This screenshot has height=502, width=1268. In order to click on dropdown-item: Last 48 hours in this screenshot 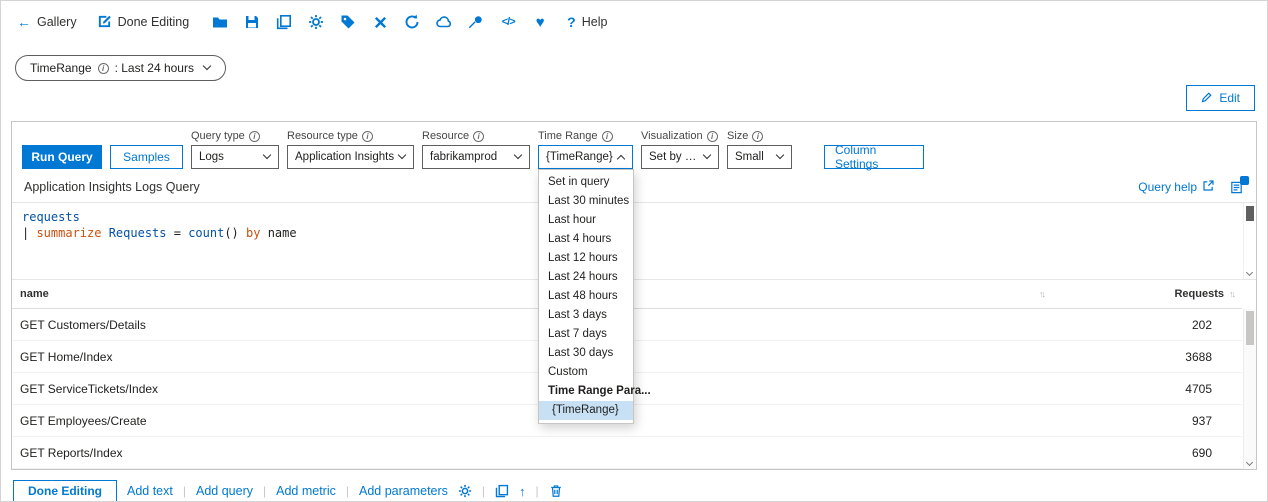, I will do `click(586, 296)`.